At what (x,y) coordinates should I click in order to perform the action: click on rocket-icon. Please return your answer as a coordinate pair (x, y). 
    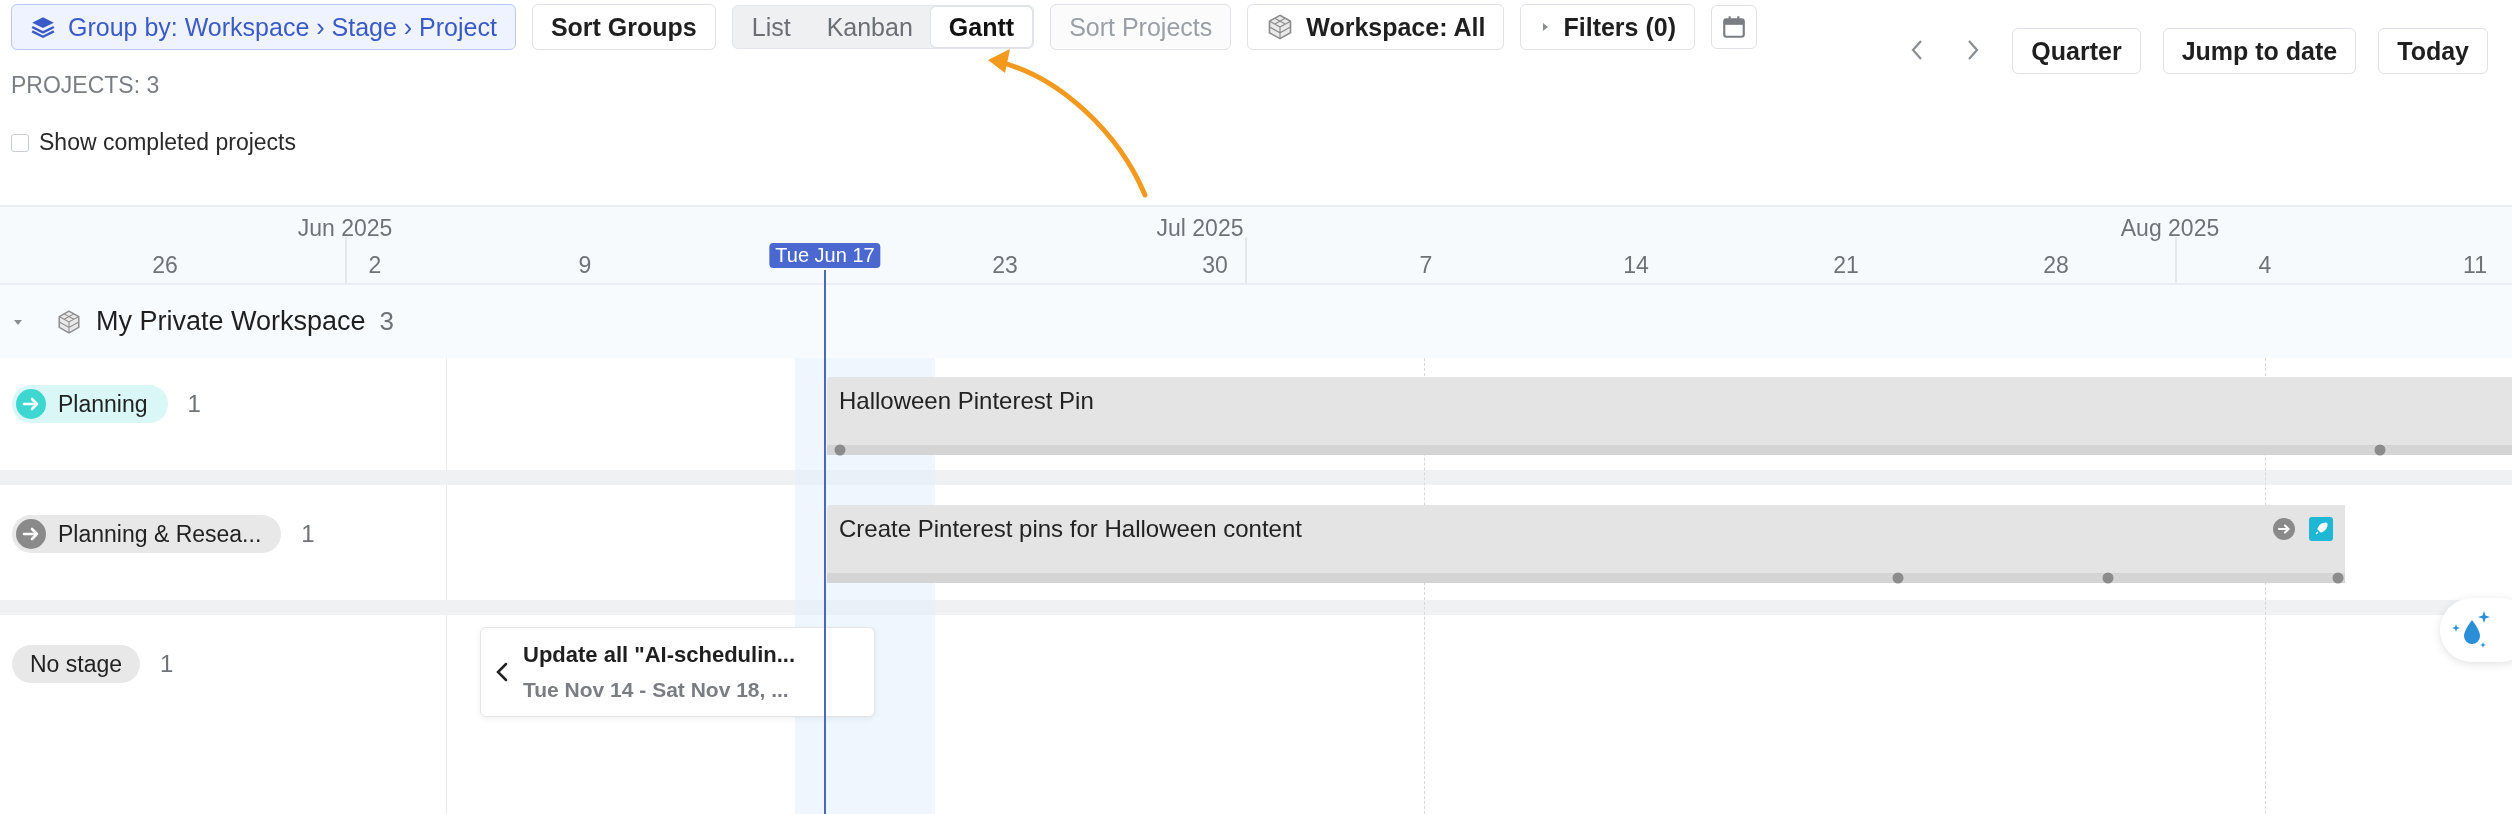
    Looking at the image, I should click on (2321, 529).